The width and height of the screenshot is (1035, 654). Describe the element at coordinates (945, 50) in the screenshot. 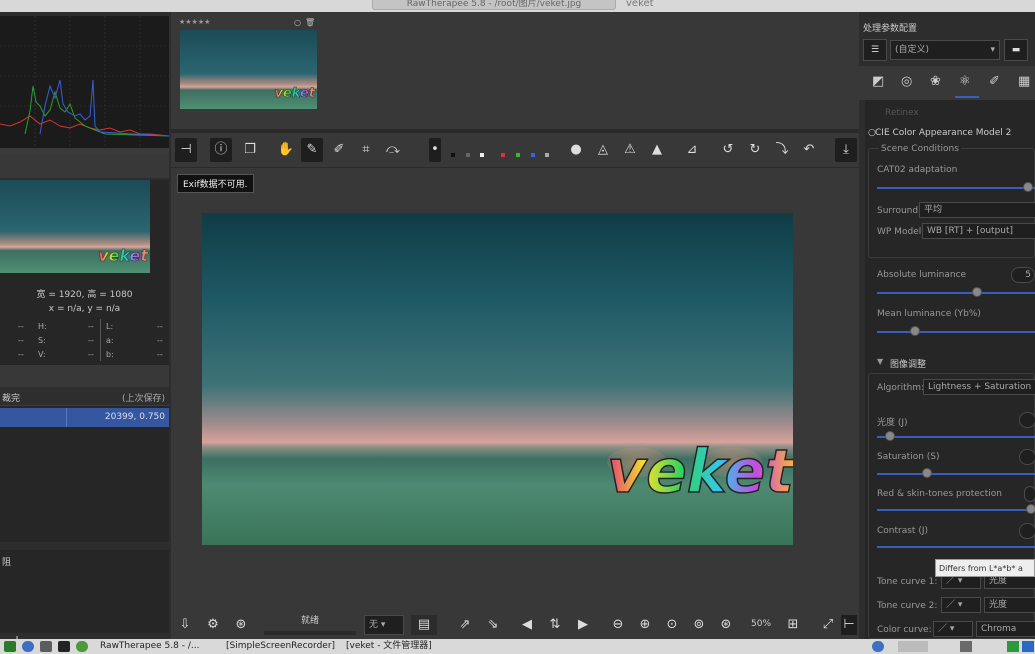

I see `profile-dropdown: (自定义) ▾` at that location.